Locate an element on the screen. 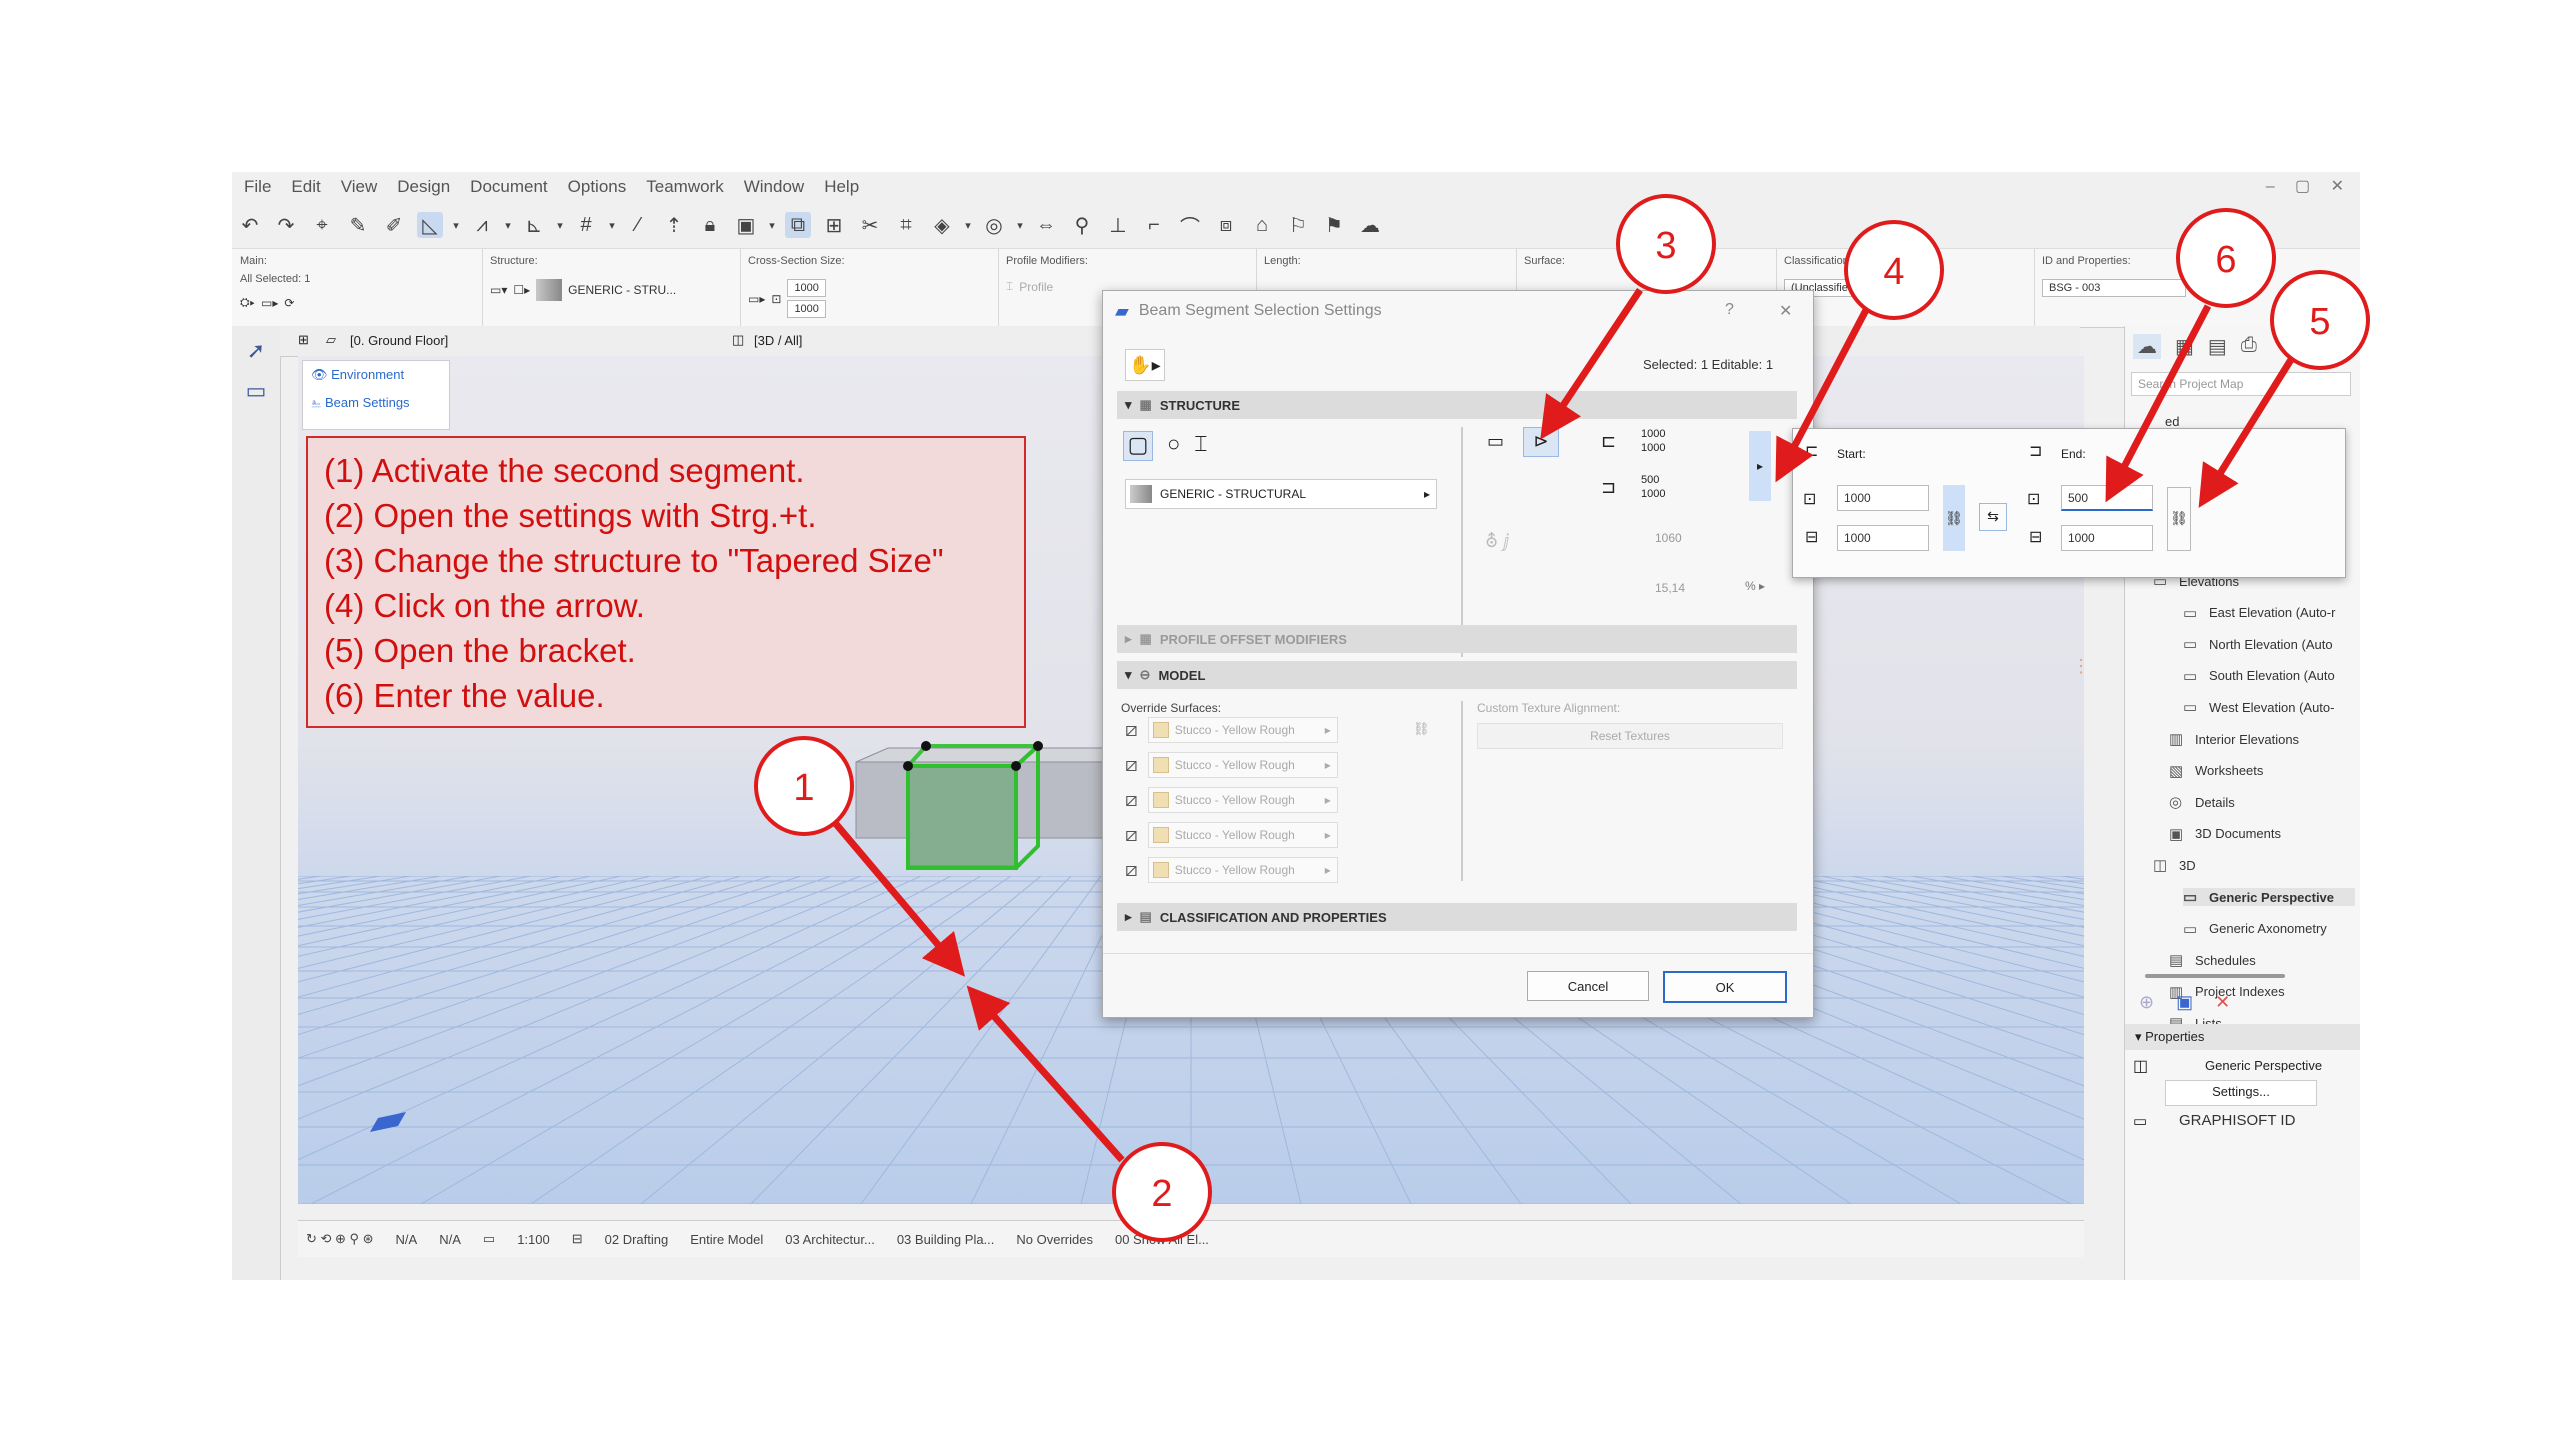 The width and height of the screenshot is (2560, 1440). navigator-item: ed is located at coordinates (2172, 421).